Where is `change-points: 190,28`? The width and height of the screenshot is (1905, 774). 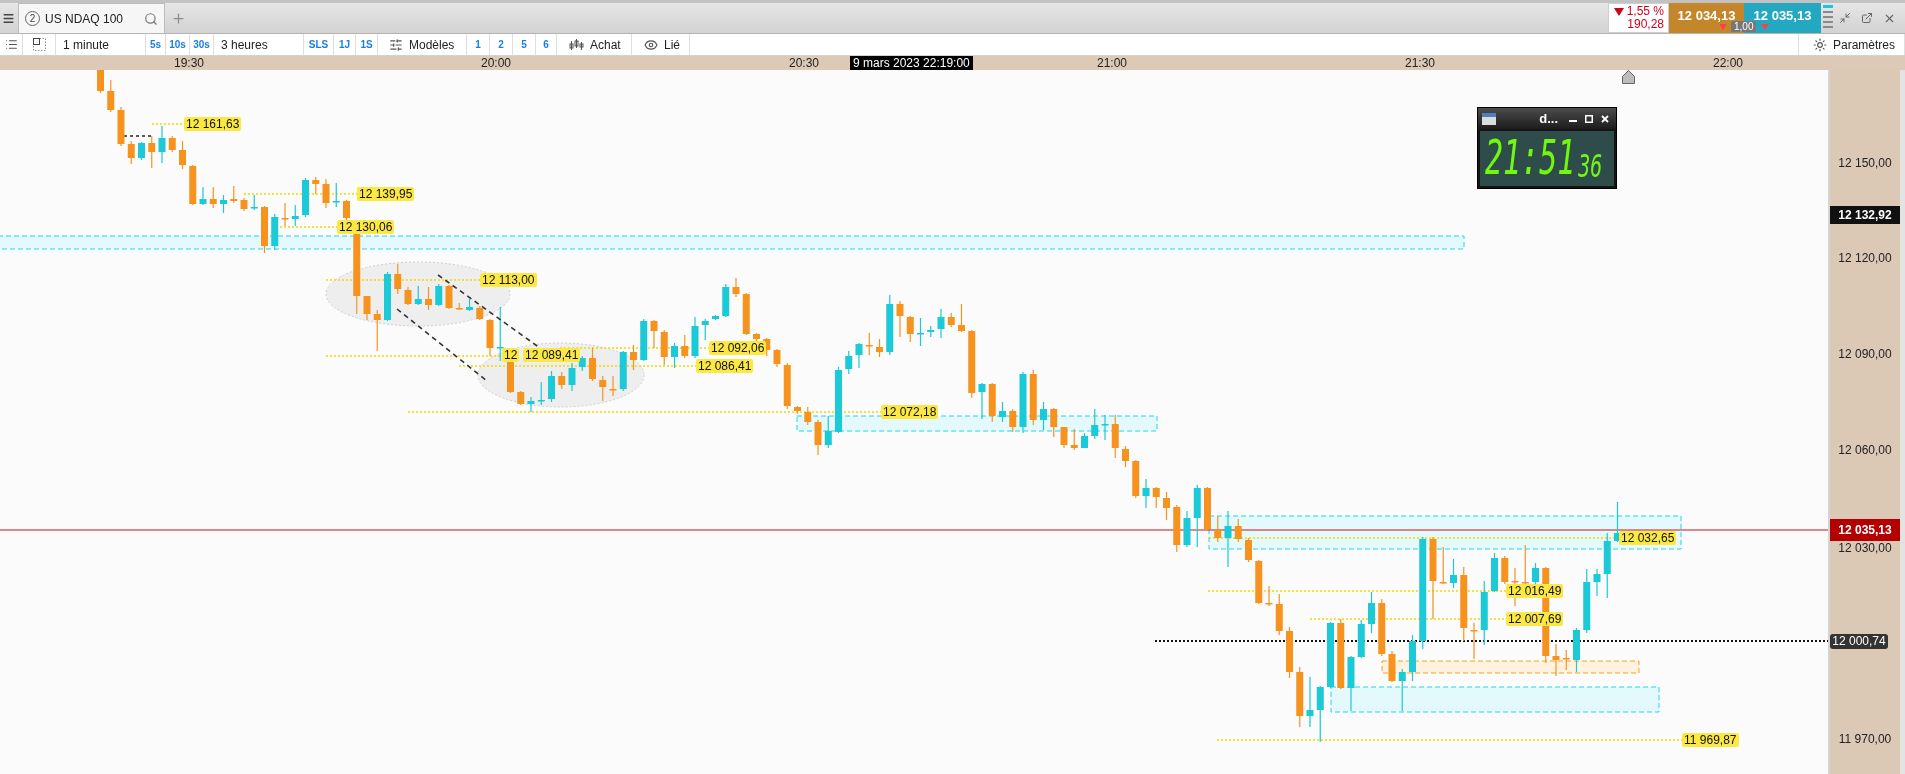
change-points: 190,28 is located at coordinates (1645, 24).